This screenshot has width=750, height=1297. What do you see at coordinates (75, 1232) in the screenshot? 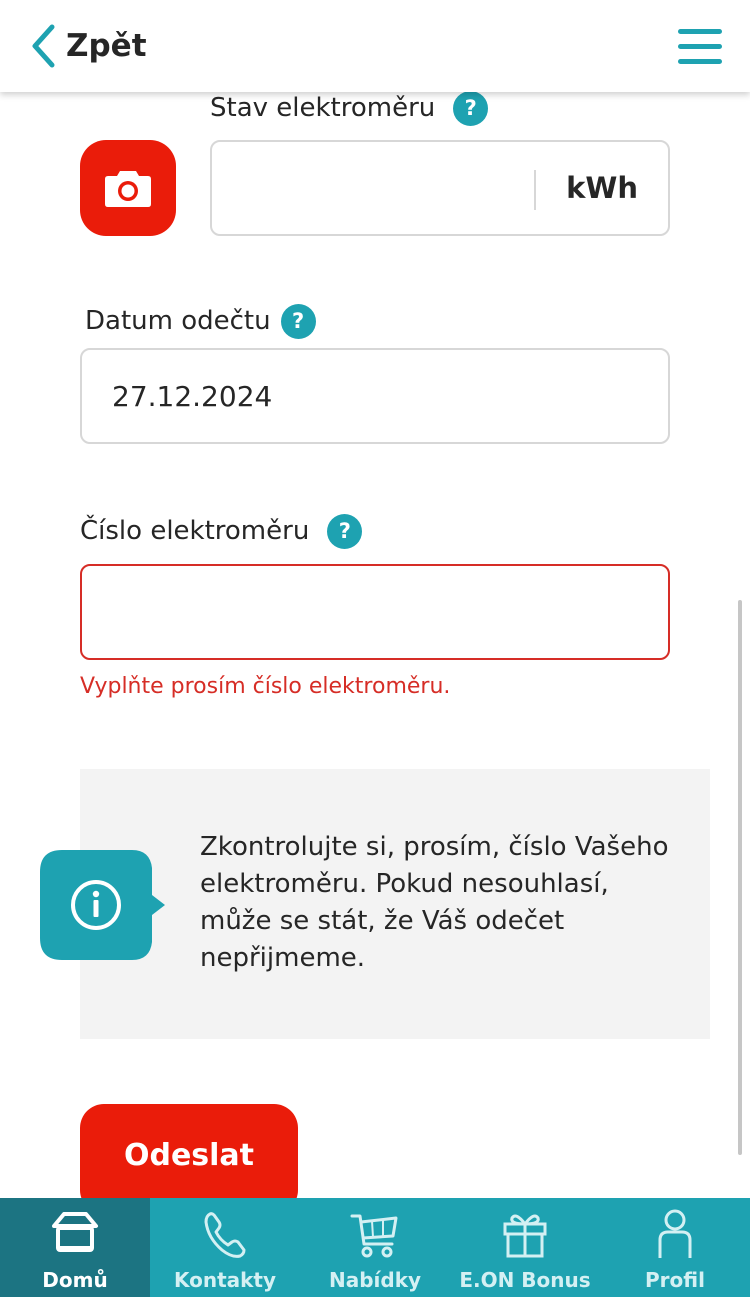
I see `home-icon` at bounding box center [75, 1232].